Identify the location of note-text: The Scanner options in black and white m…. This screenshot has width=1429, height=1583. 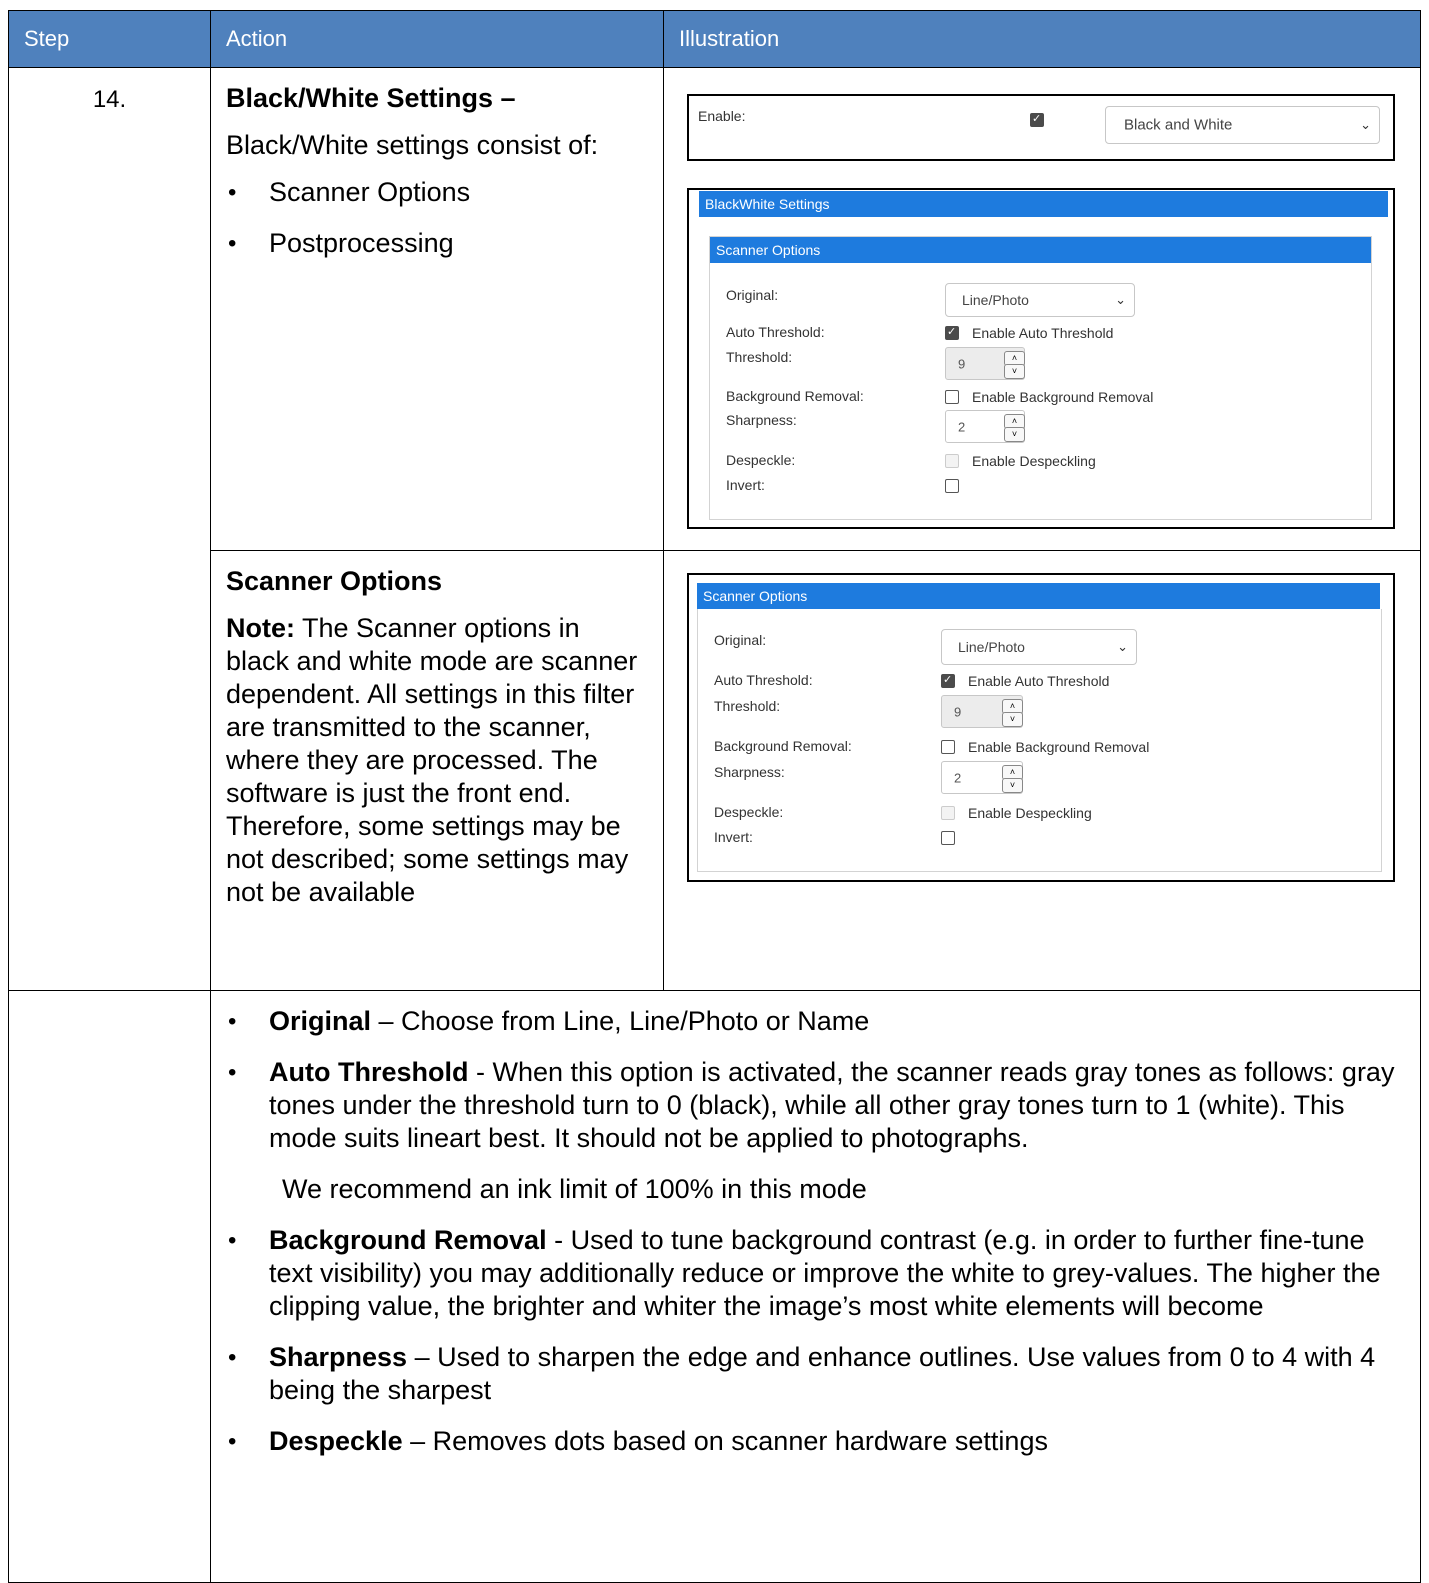
(432, 760).